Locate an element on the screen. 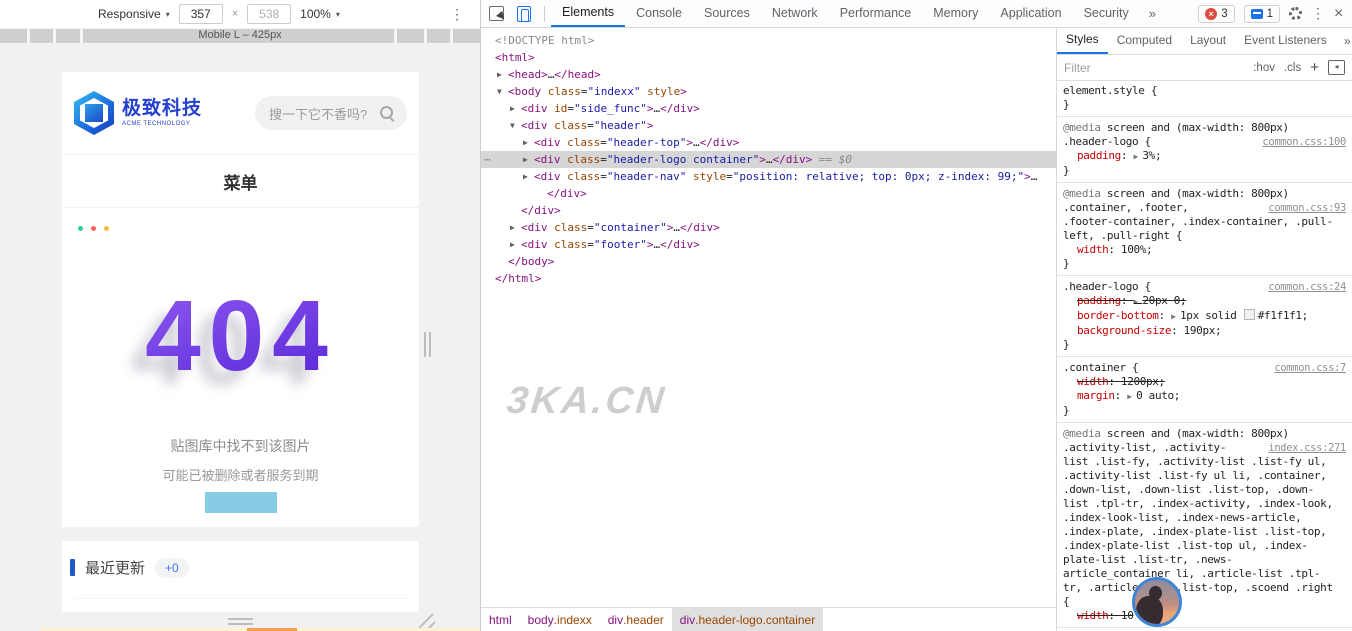 This screenshot has height=631, width=1352. css-property: padding: ▶ 3%; is located at coordinates (1204, 156).